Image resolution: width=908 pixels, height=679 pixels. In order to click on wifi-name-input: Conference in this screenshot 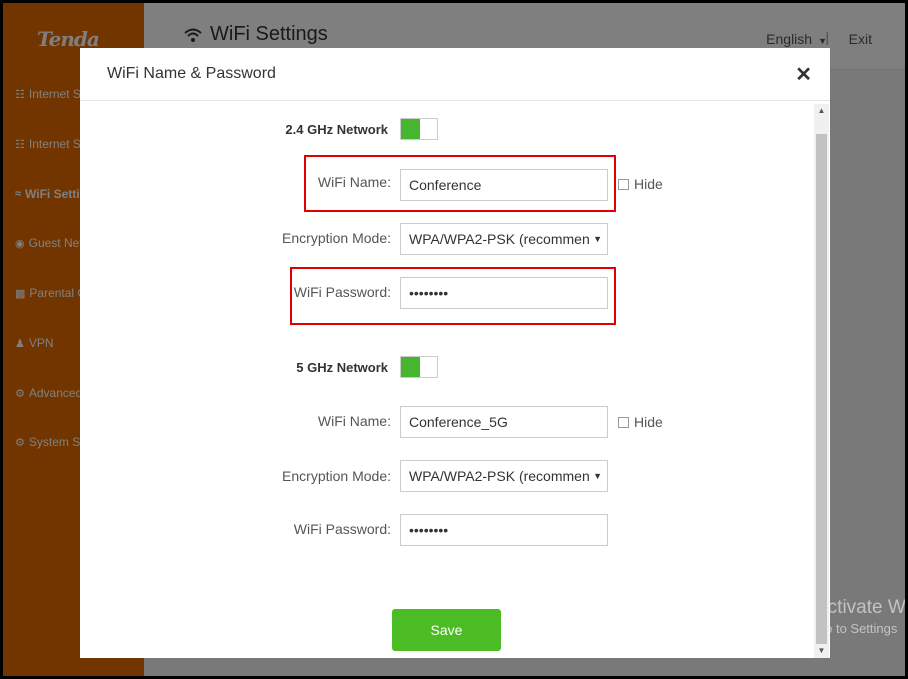, I will do `click(504, 185)`.